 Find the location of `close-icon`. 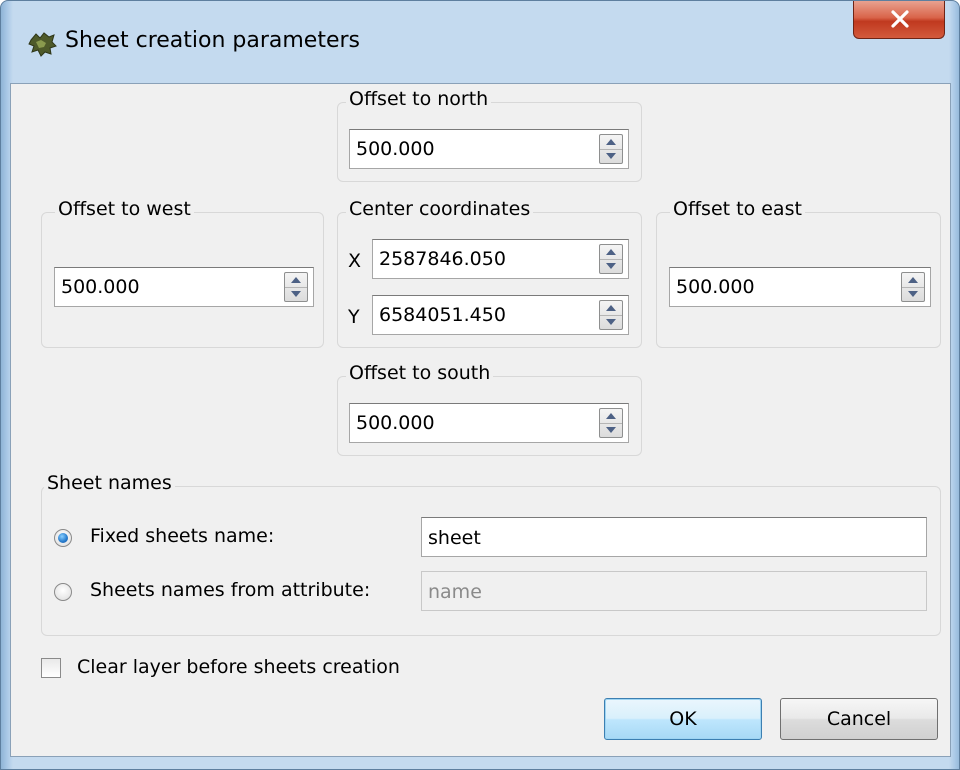

close-icon is located at coordinates (900, 19).